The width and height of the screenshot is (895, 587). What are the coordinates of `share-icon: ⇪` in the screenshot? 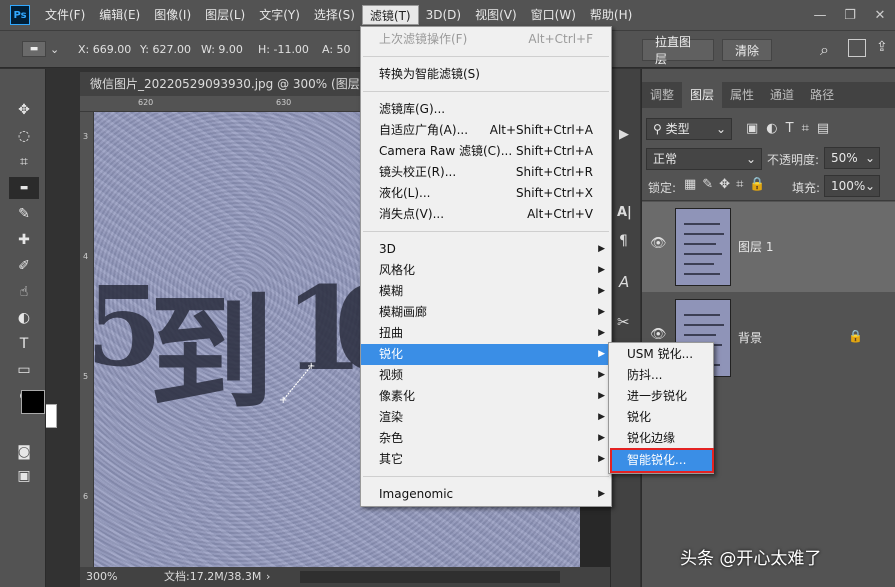 It's located at (882, 47).